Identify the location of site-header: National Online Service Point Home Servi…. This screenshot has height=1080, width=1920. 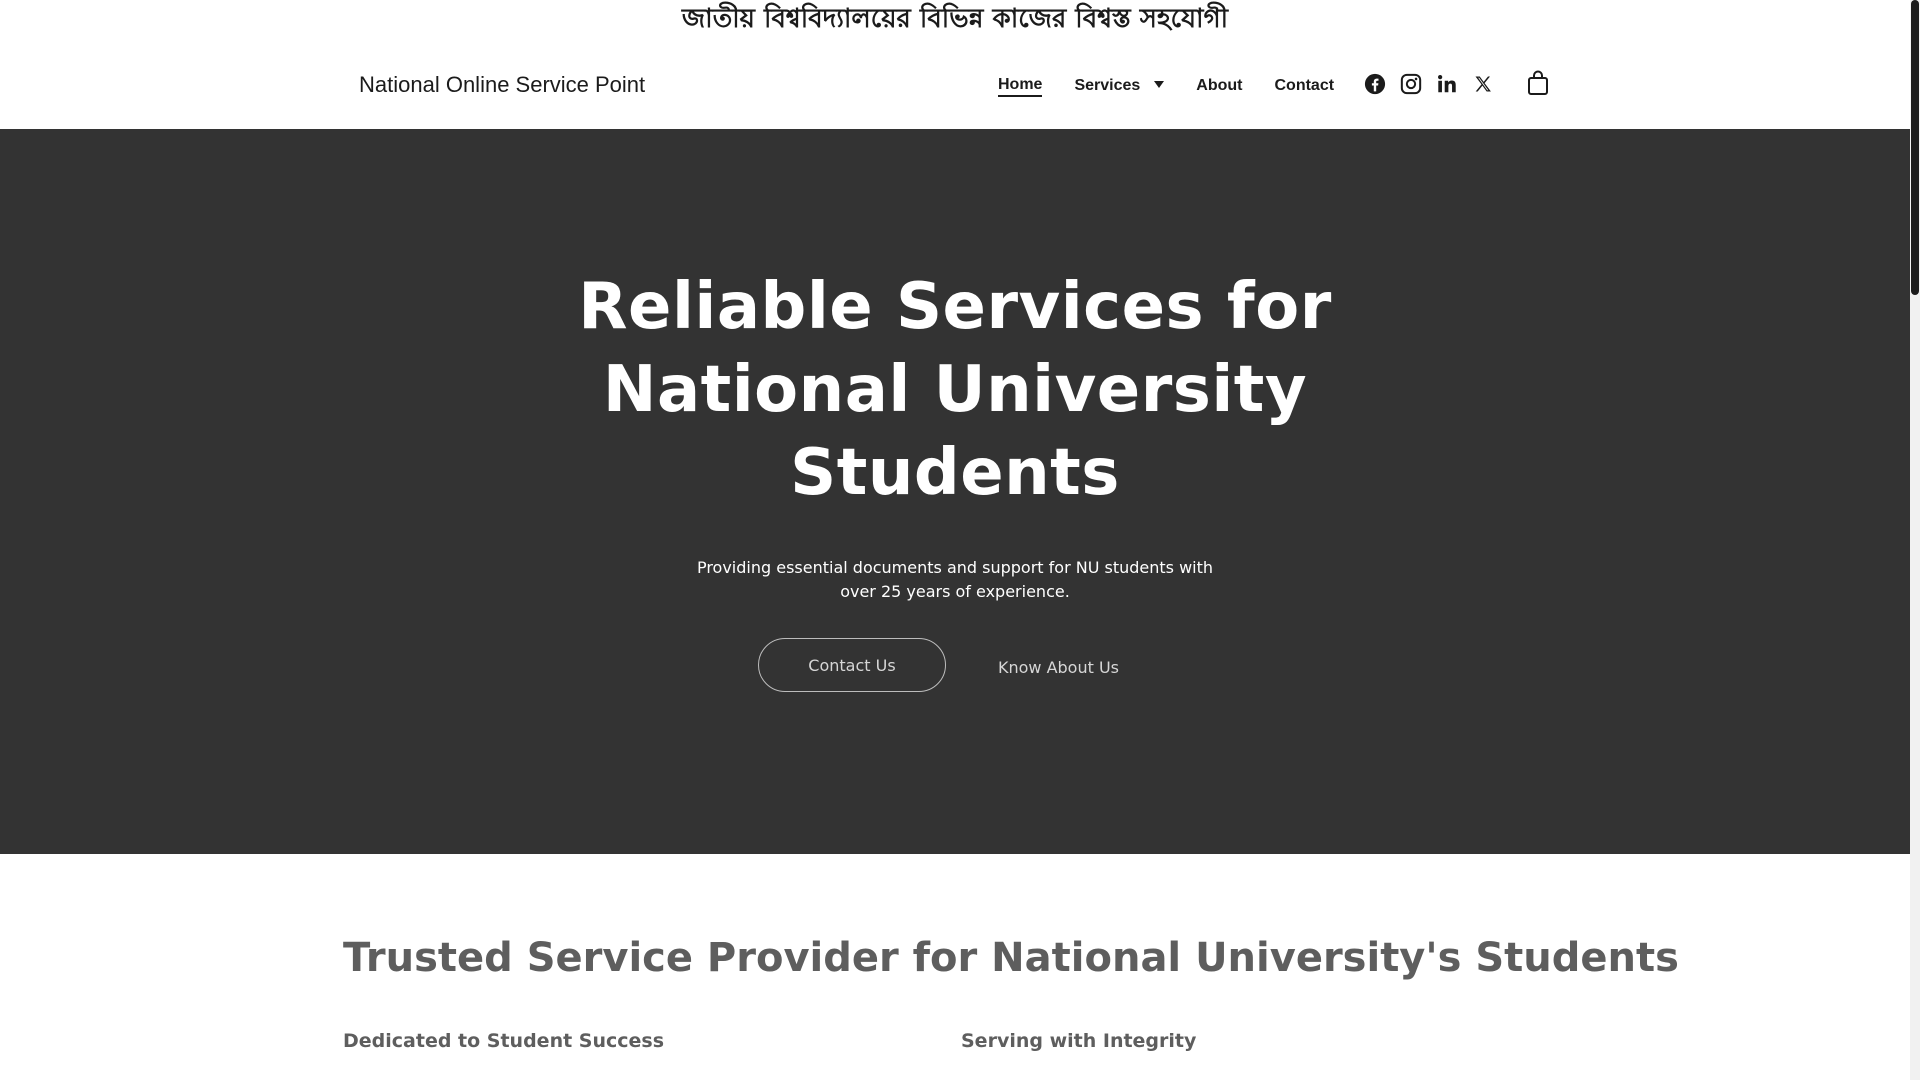
(955, 84).